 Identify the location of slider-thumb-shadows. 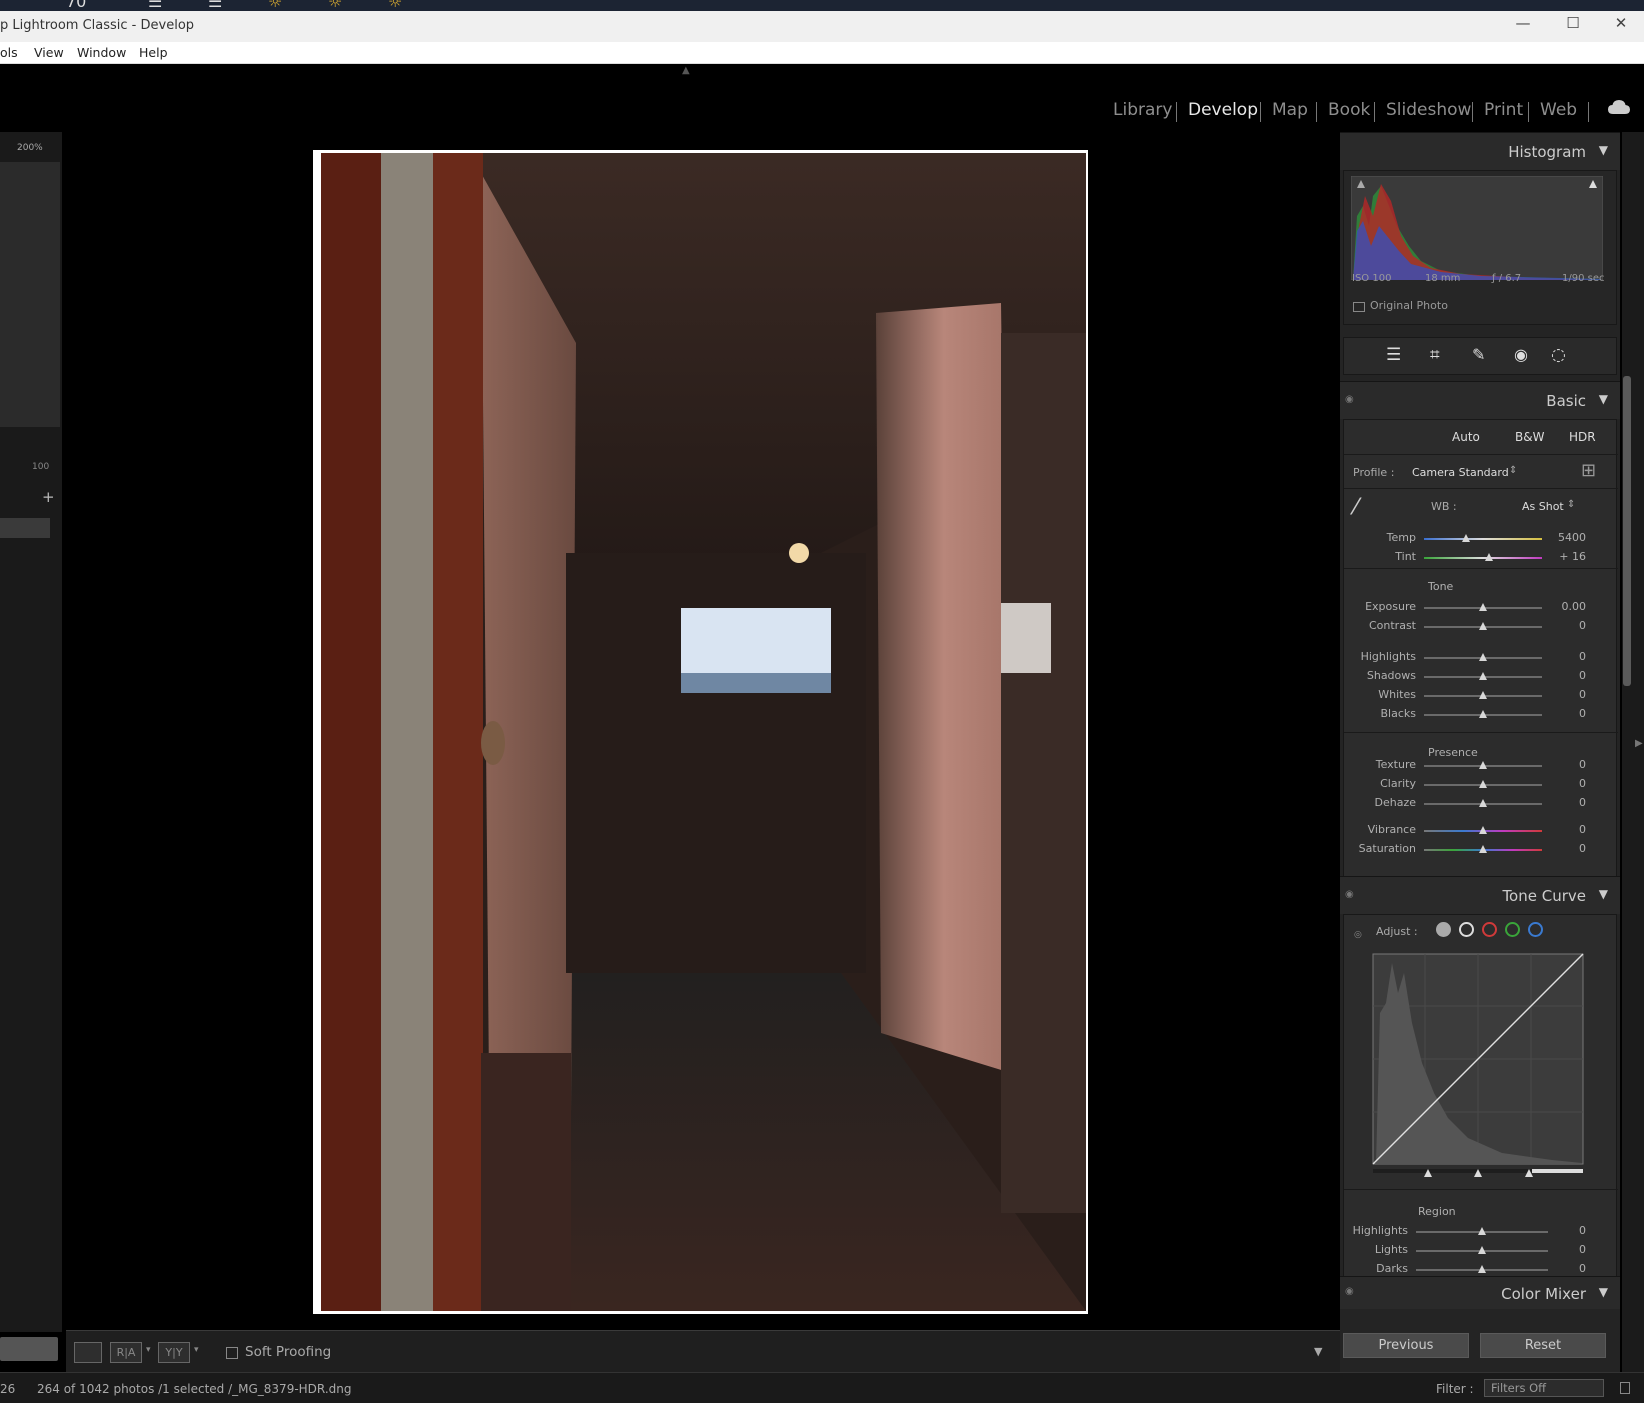
(1483, 676).